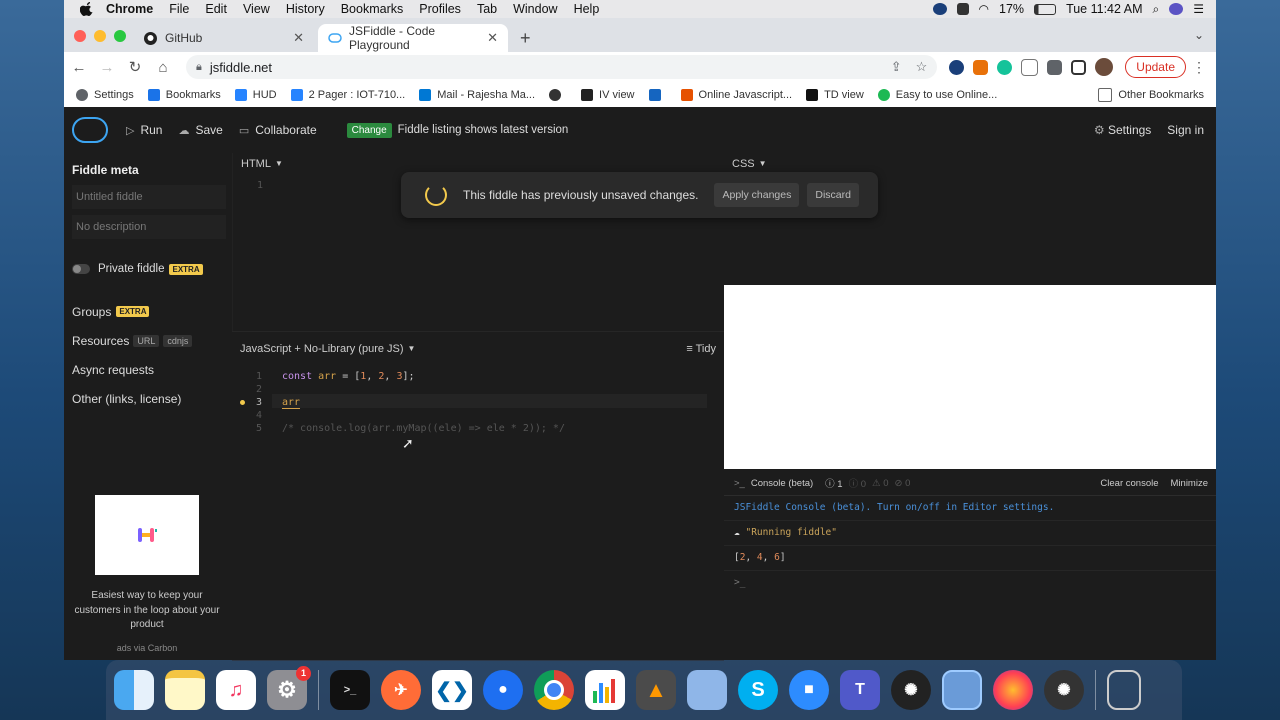 The width and height of the screenshot is (1280, 720). What do you see at coordinates (1199, 35) in the screenshot?
I see `tab-search-chevron-icon: ⌄` at bounding box center [1199, 35].